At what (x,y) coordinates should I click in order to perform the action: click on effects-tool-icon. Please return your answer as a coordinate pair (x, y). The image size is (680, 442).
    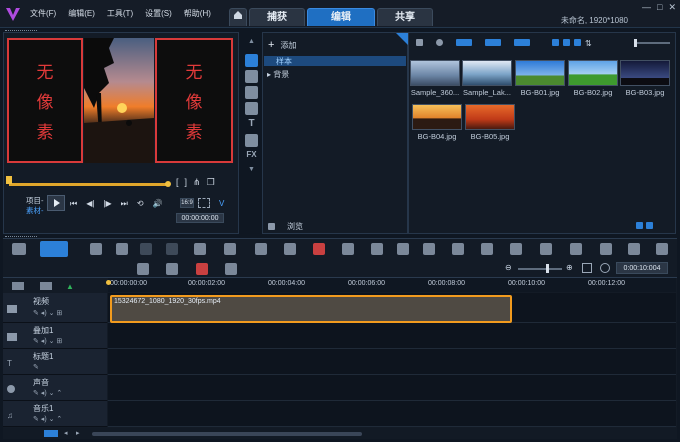
    Looking at the image, I should click on (634, 249).